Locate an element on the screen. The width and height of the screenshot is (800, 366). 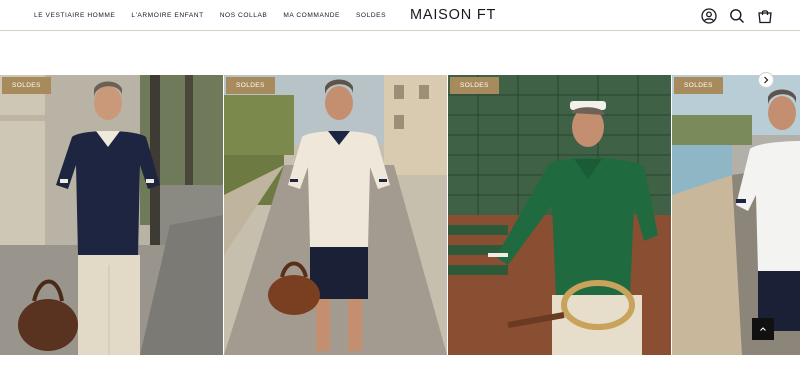
cart-icon is located at coordinates (764, 15).